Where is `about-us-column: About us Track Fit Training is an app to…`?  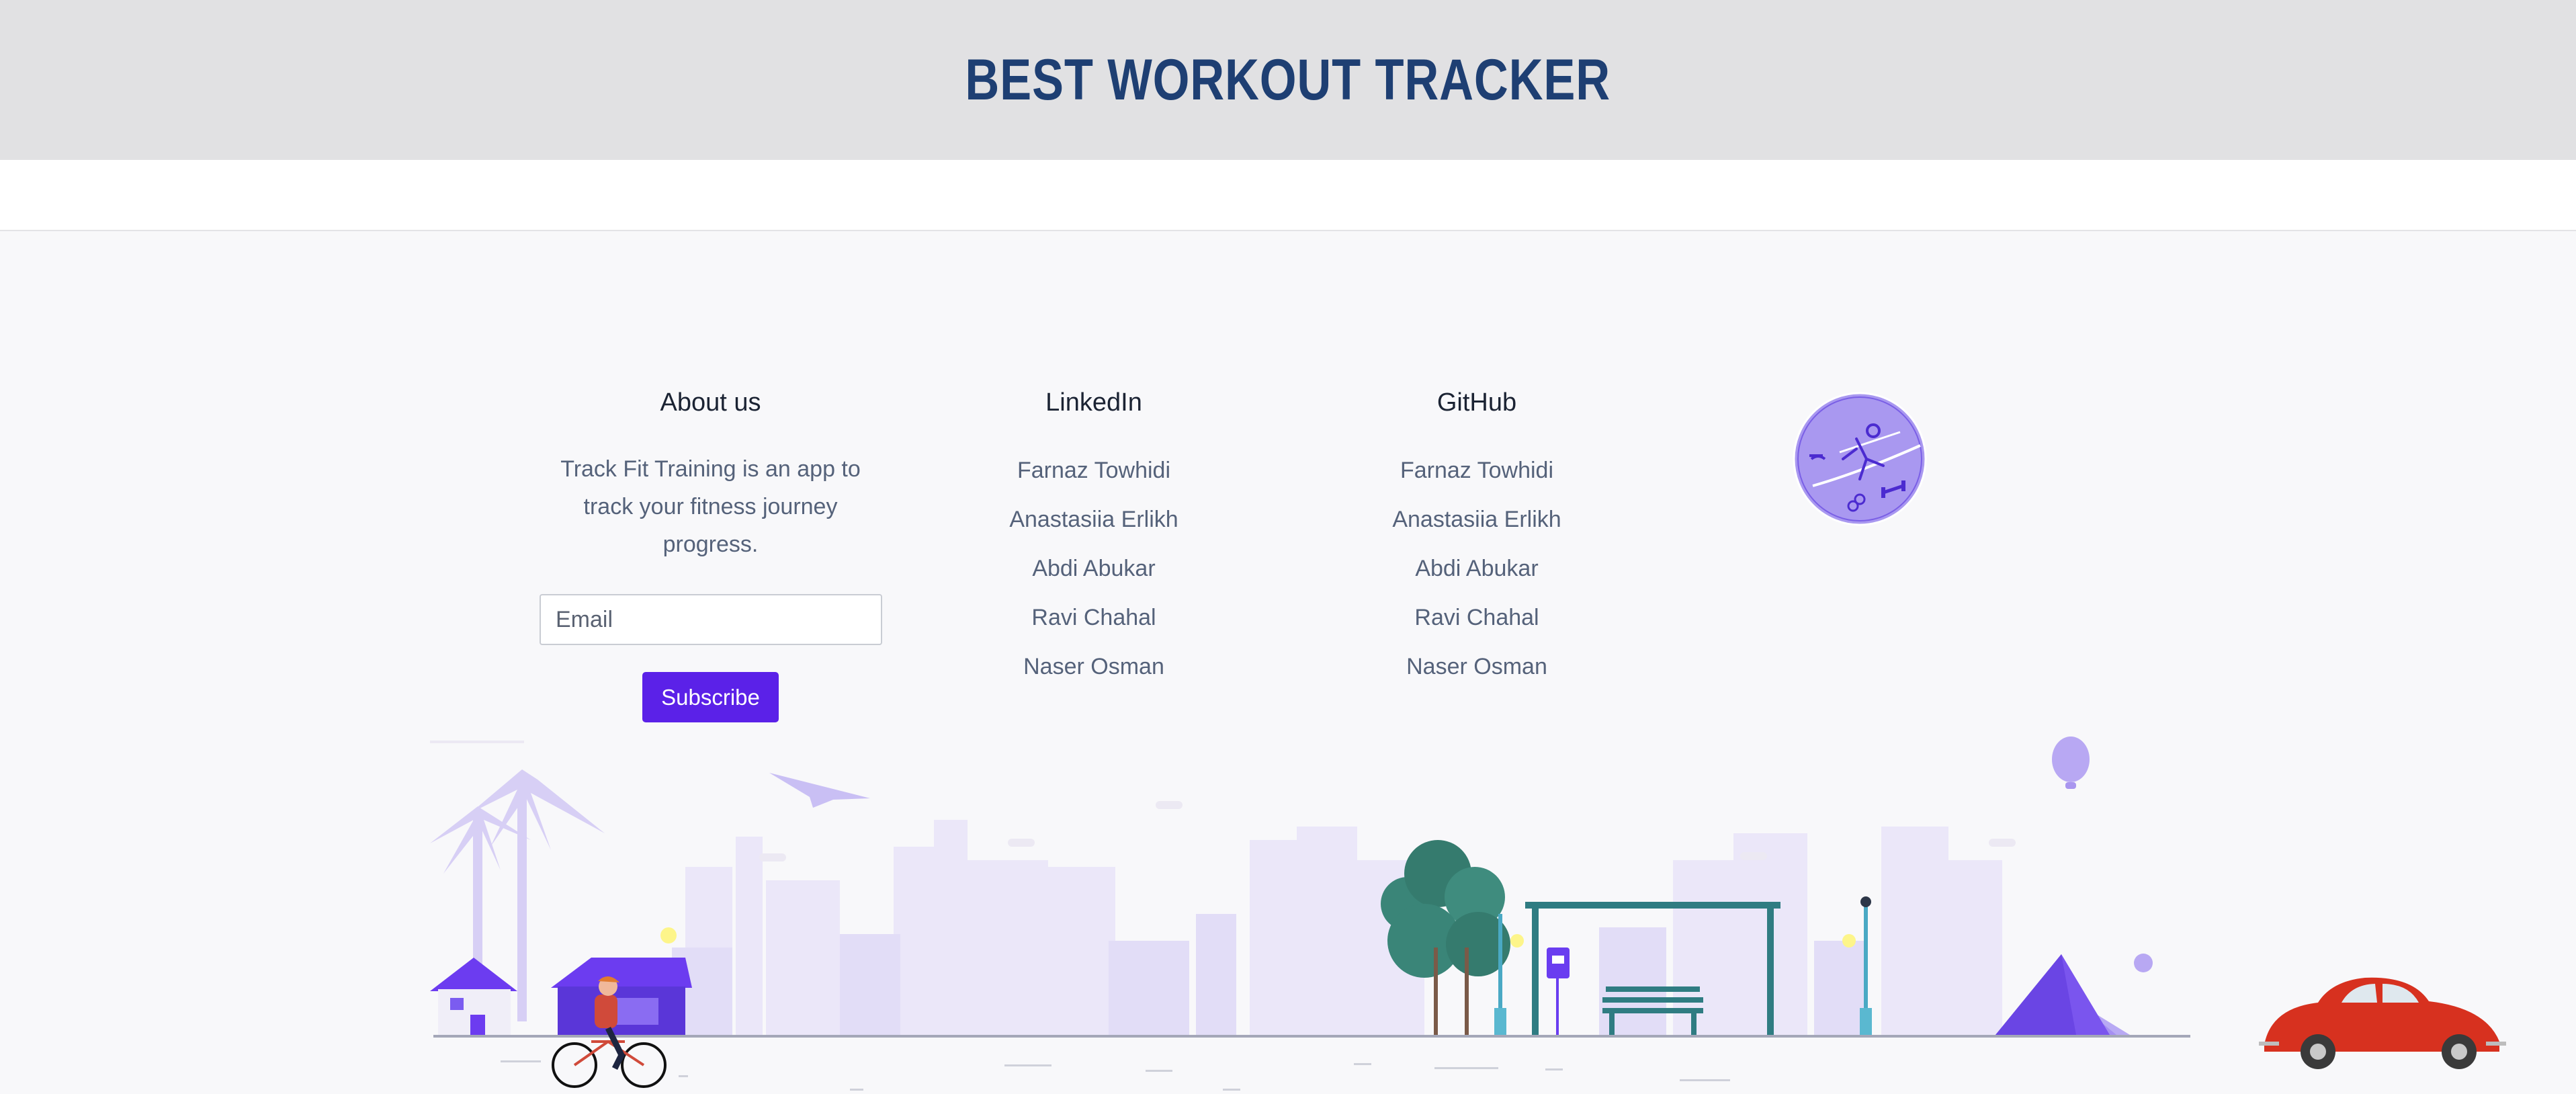
about-us-column: About us Track Fit Training is an app to… is located at coordinates (711, 555).